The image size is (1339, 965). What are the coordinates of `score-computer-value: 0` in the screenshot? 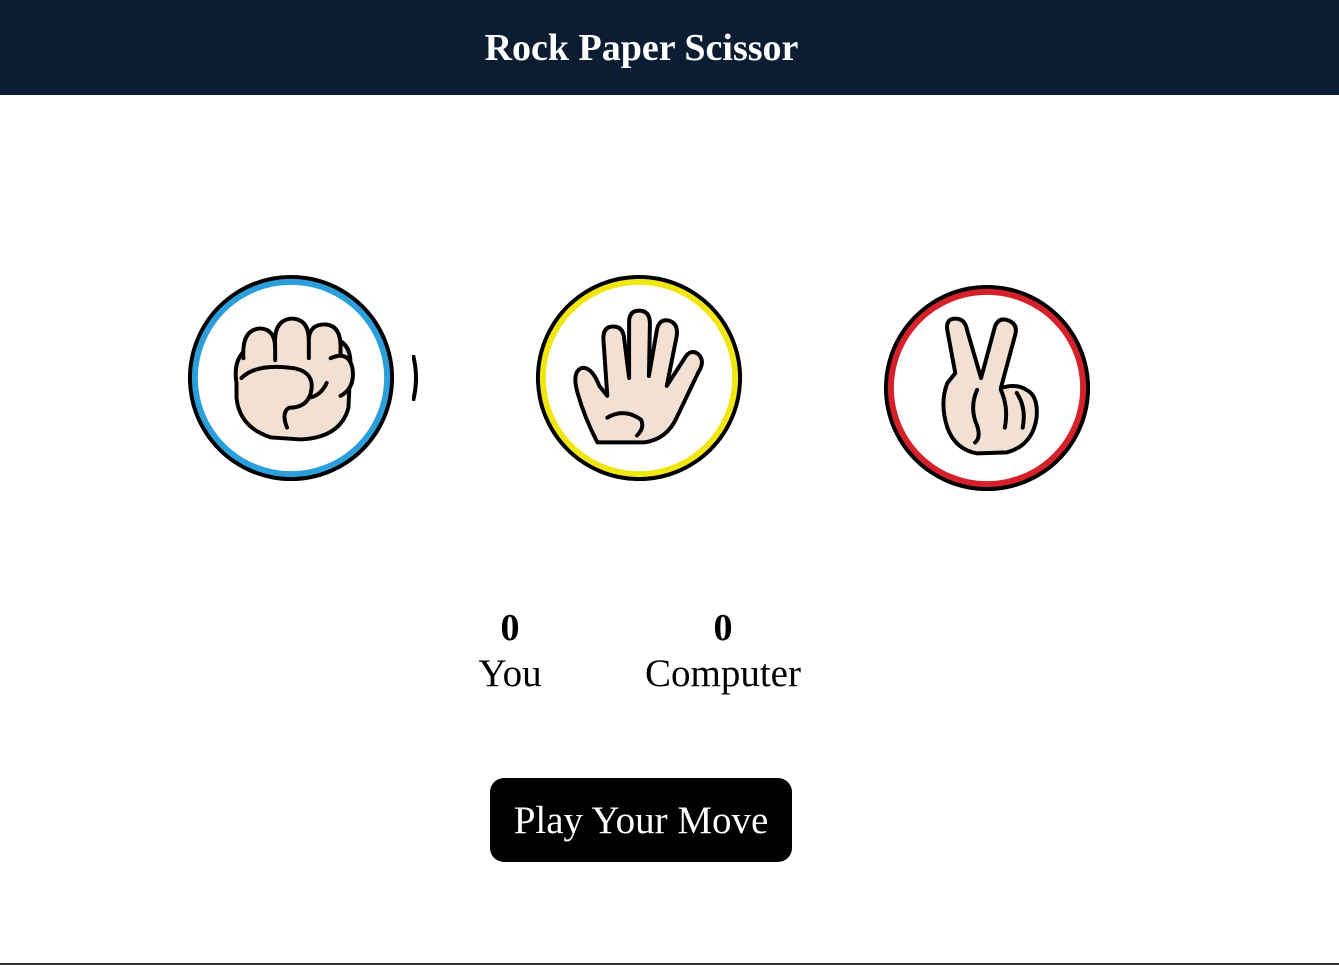 It's located at (723, 628).